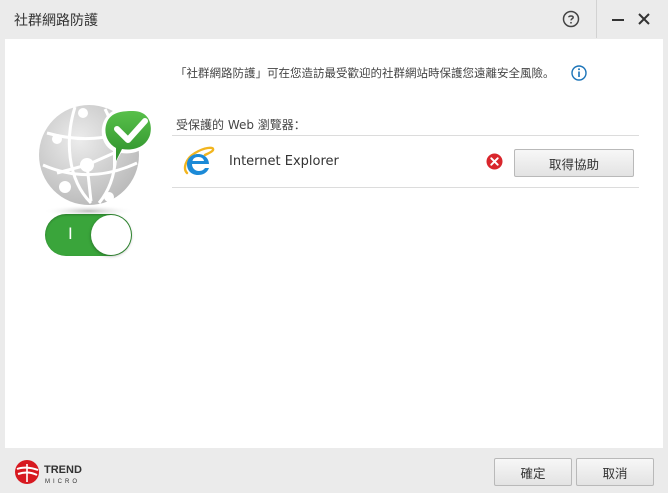 This screenshot has width=668, height=493. I want to click on trend-micro-logo: TREND MICRO, so click(48, 472).